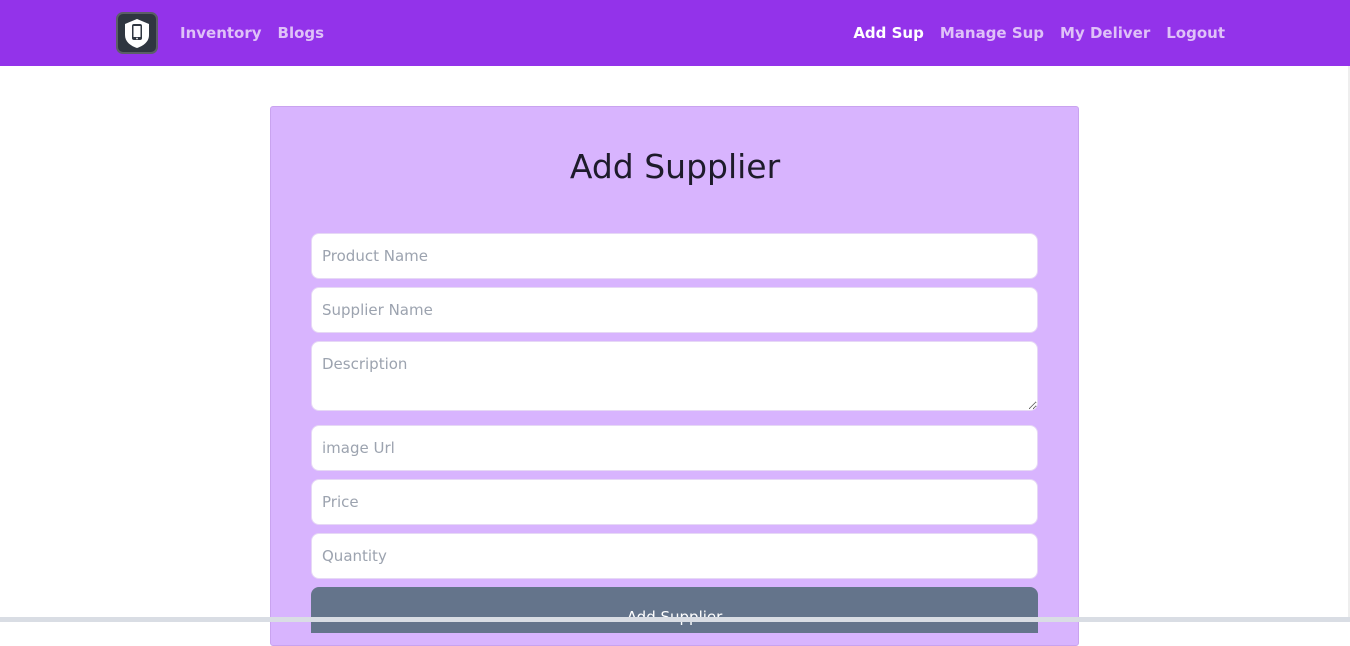  What do you see at coordinates (992, 33) in the screenshot?
I see `nav-link-manage-sup: Manage Sup` at bounding box center [992, 33].